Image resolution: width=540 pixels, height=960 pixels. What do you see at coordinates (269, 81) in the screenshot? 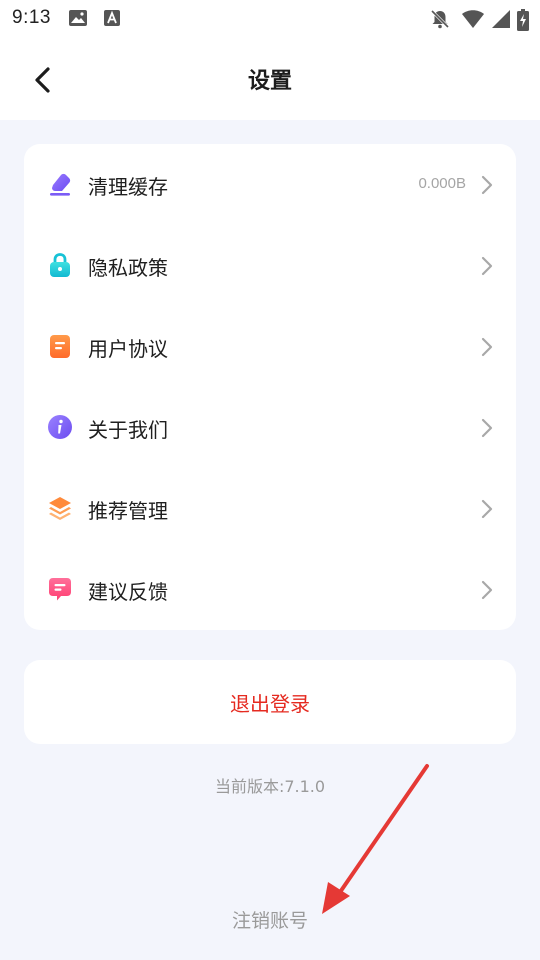
I see `page-title: 设置` at bounding box center [269, 81].